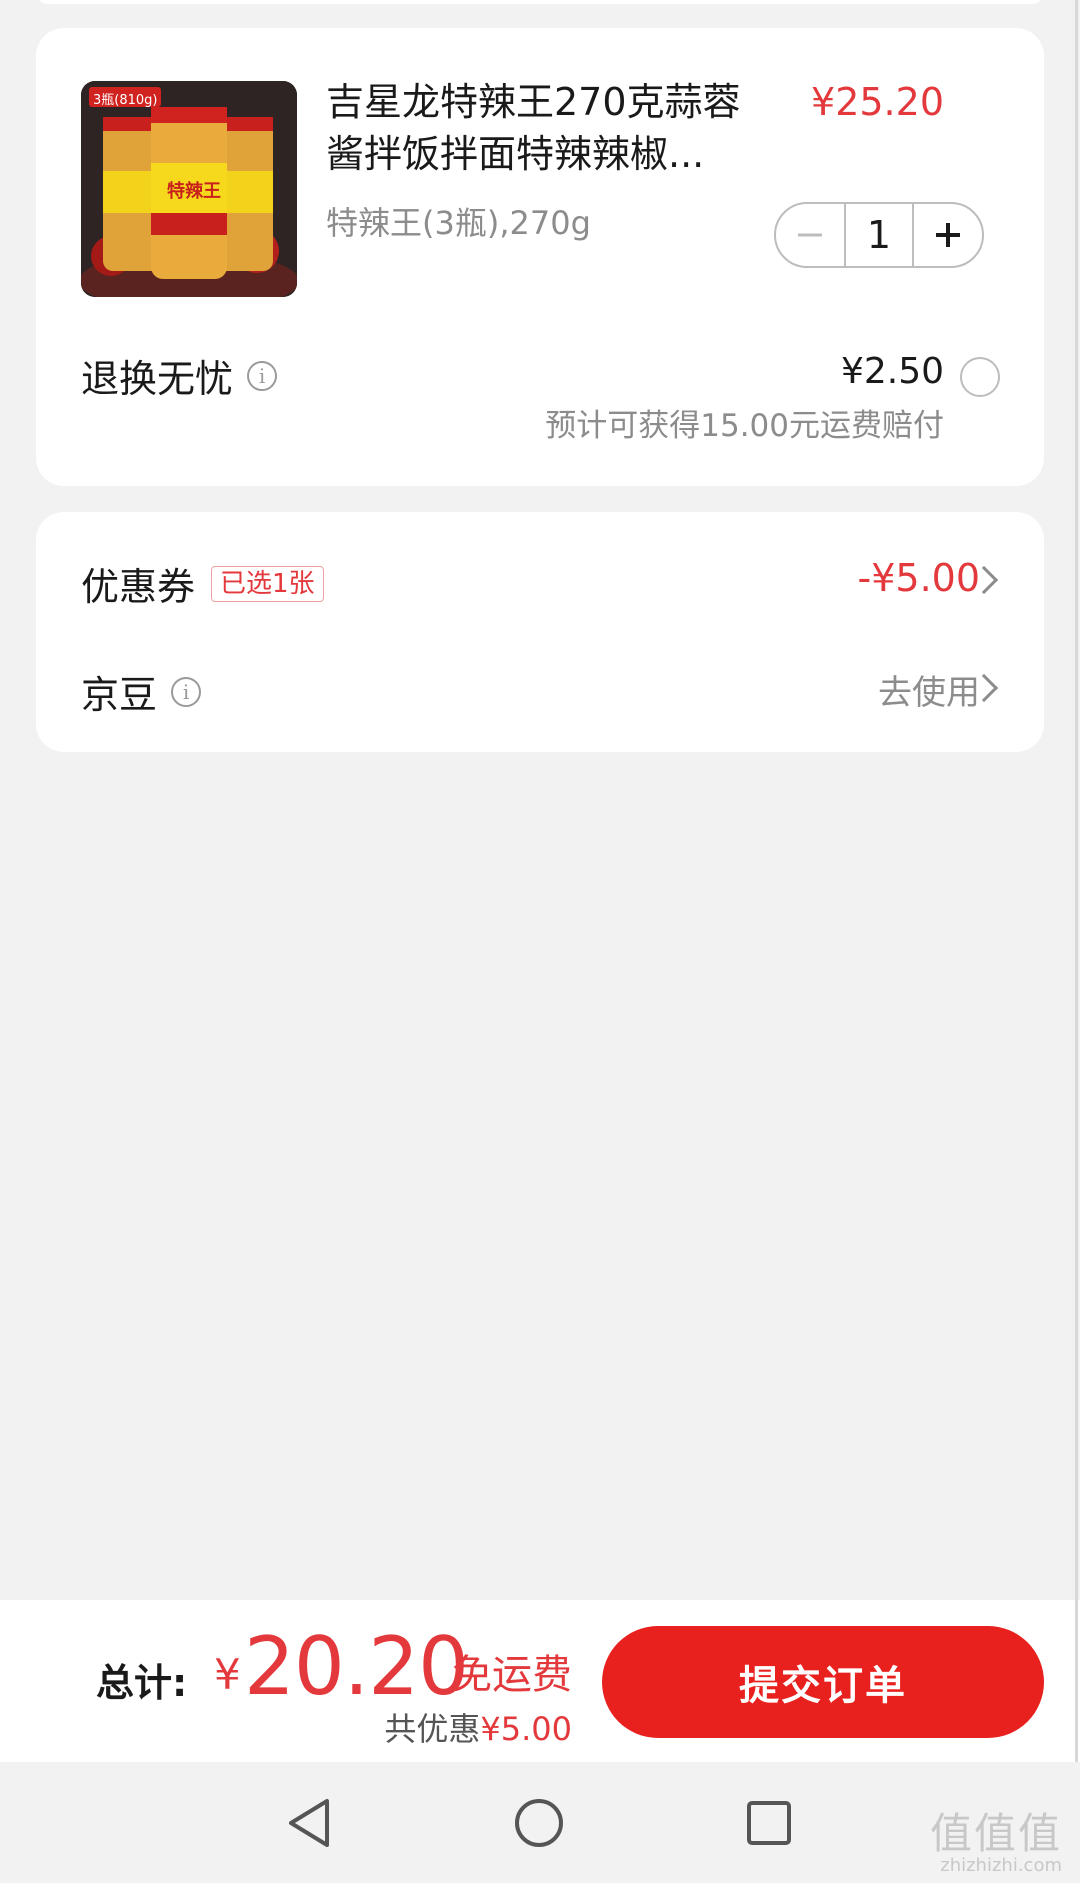  I want to click on checkout-bar: 总计: ¥ 20.20 免运费 共优惠¥5.00 提交订单, so click(540, 1681).